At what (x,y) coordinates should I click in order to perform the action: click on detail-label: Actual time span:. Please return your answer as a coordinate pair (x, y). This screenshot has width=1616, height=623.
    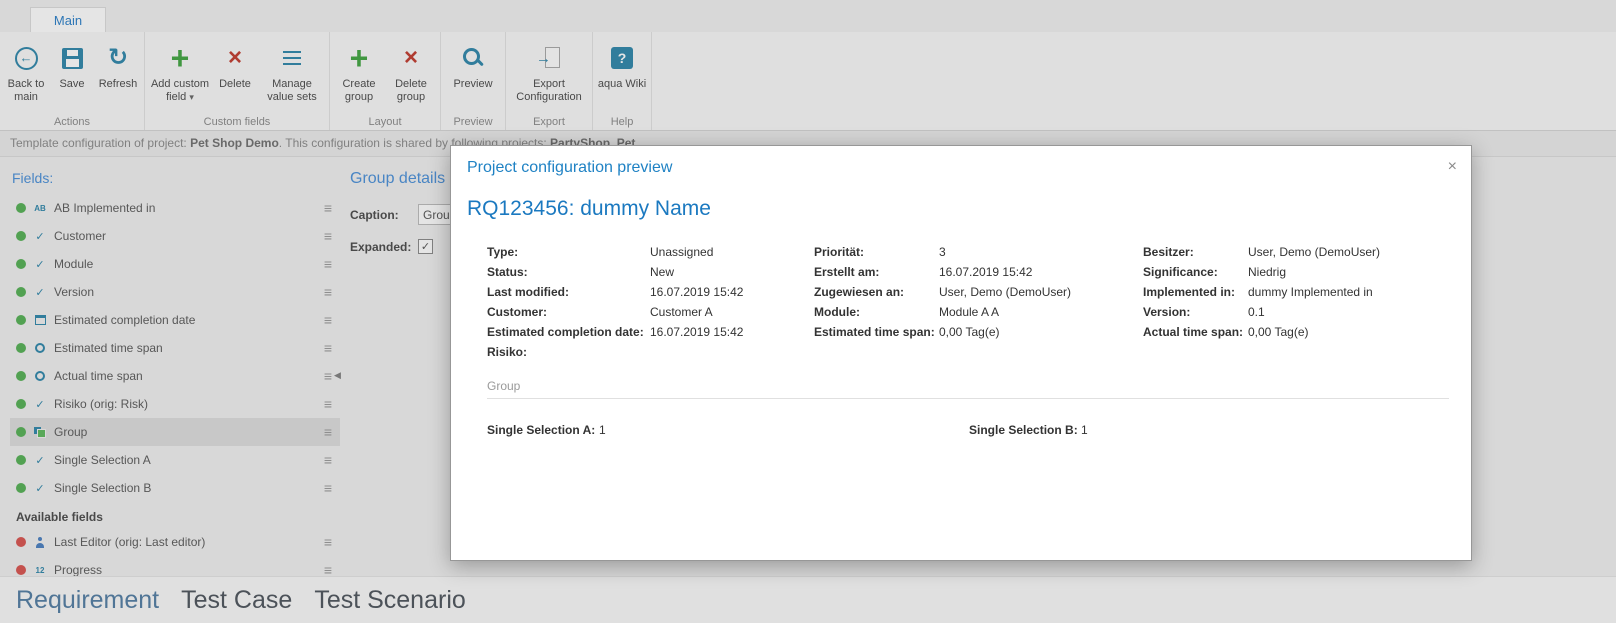
    Looking at the image, I should click on (1193, 332).